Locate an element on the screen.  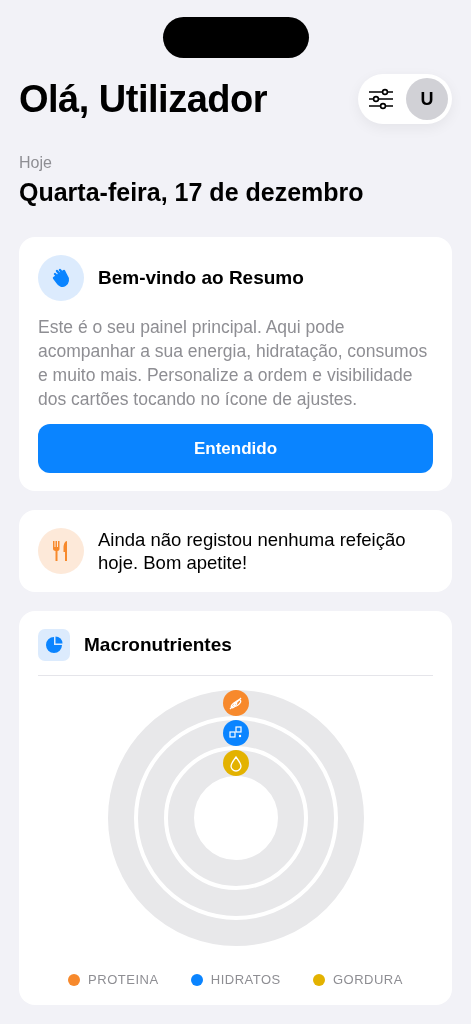
card-title: Macronutrientes is located at coordinates (158, 645).